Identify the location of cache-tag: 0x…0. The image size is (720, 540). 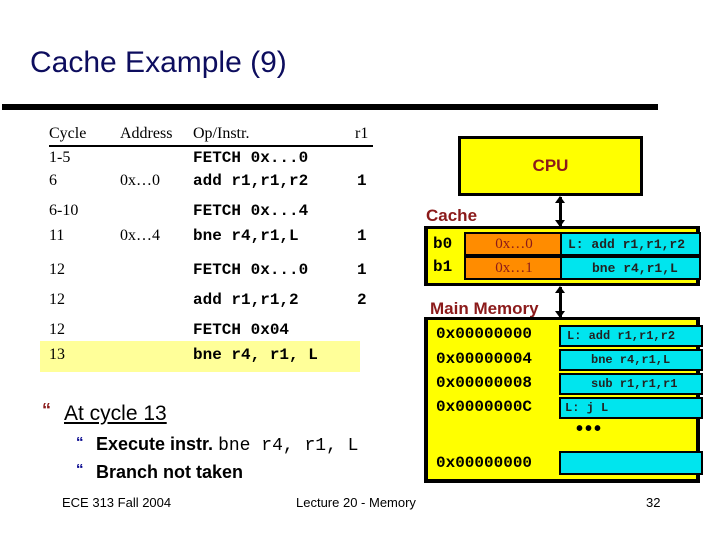
(514, 244).